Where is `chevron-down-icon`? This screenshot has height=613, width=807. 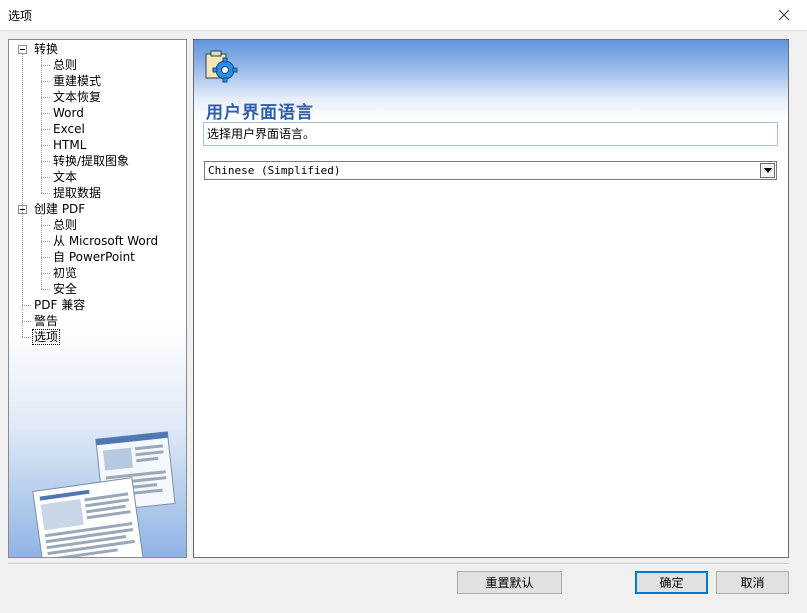
chevron-down-icon is located at coordinates (767, 170).